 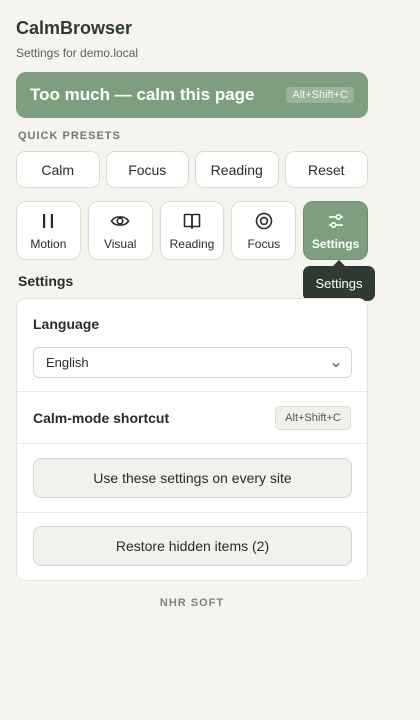 I want to click on tab-focus-label: Focus, so click(x=264, y=243).